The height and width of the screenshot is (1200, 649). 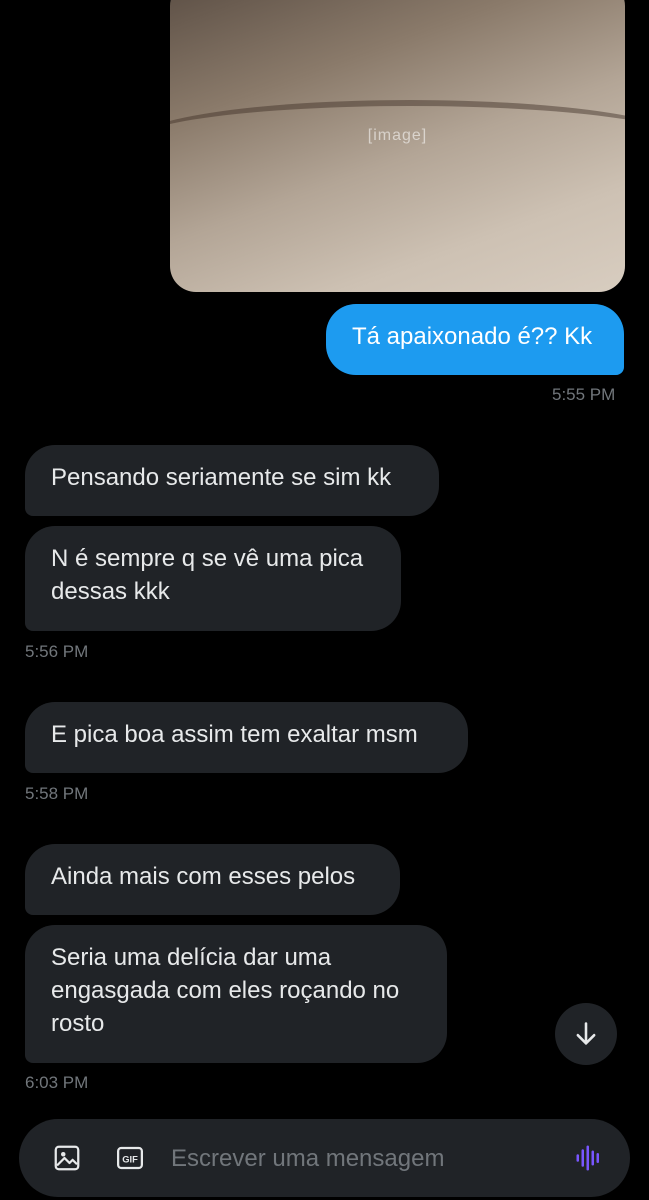 What do you see at coordinates (366, 1159) in the screenshot?
I see `message-input` at bounding box center [366, 1159].